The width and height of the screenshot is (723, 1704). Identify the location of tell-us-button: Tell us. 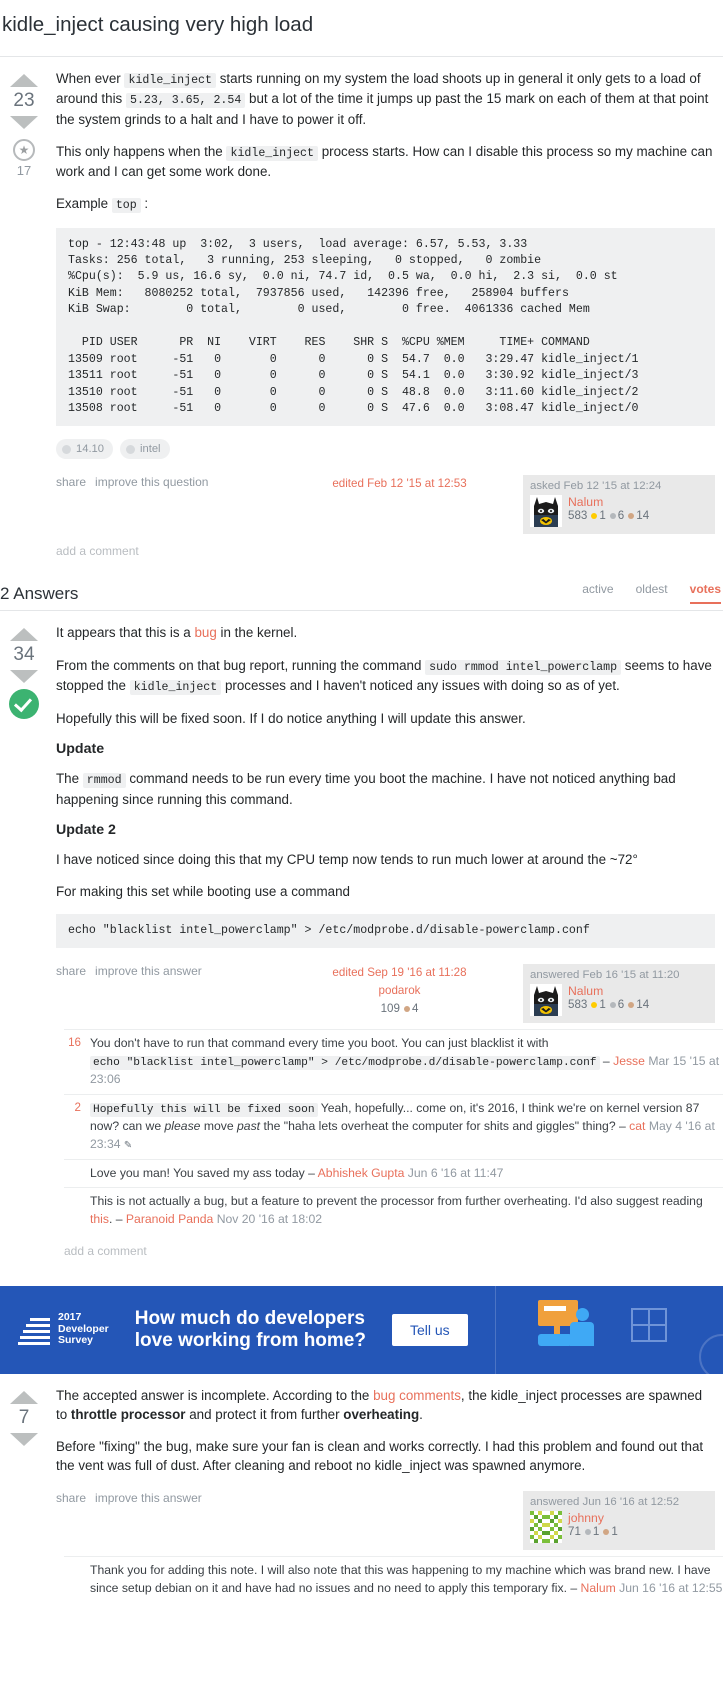
(429, 1329).